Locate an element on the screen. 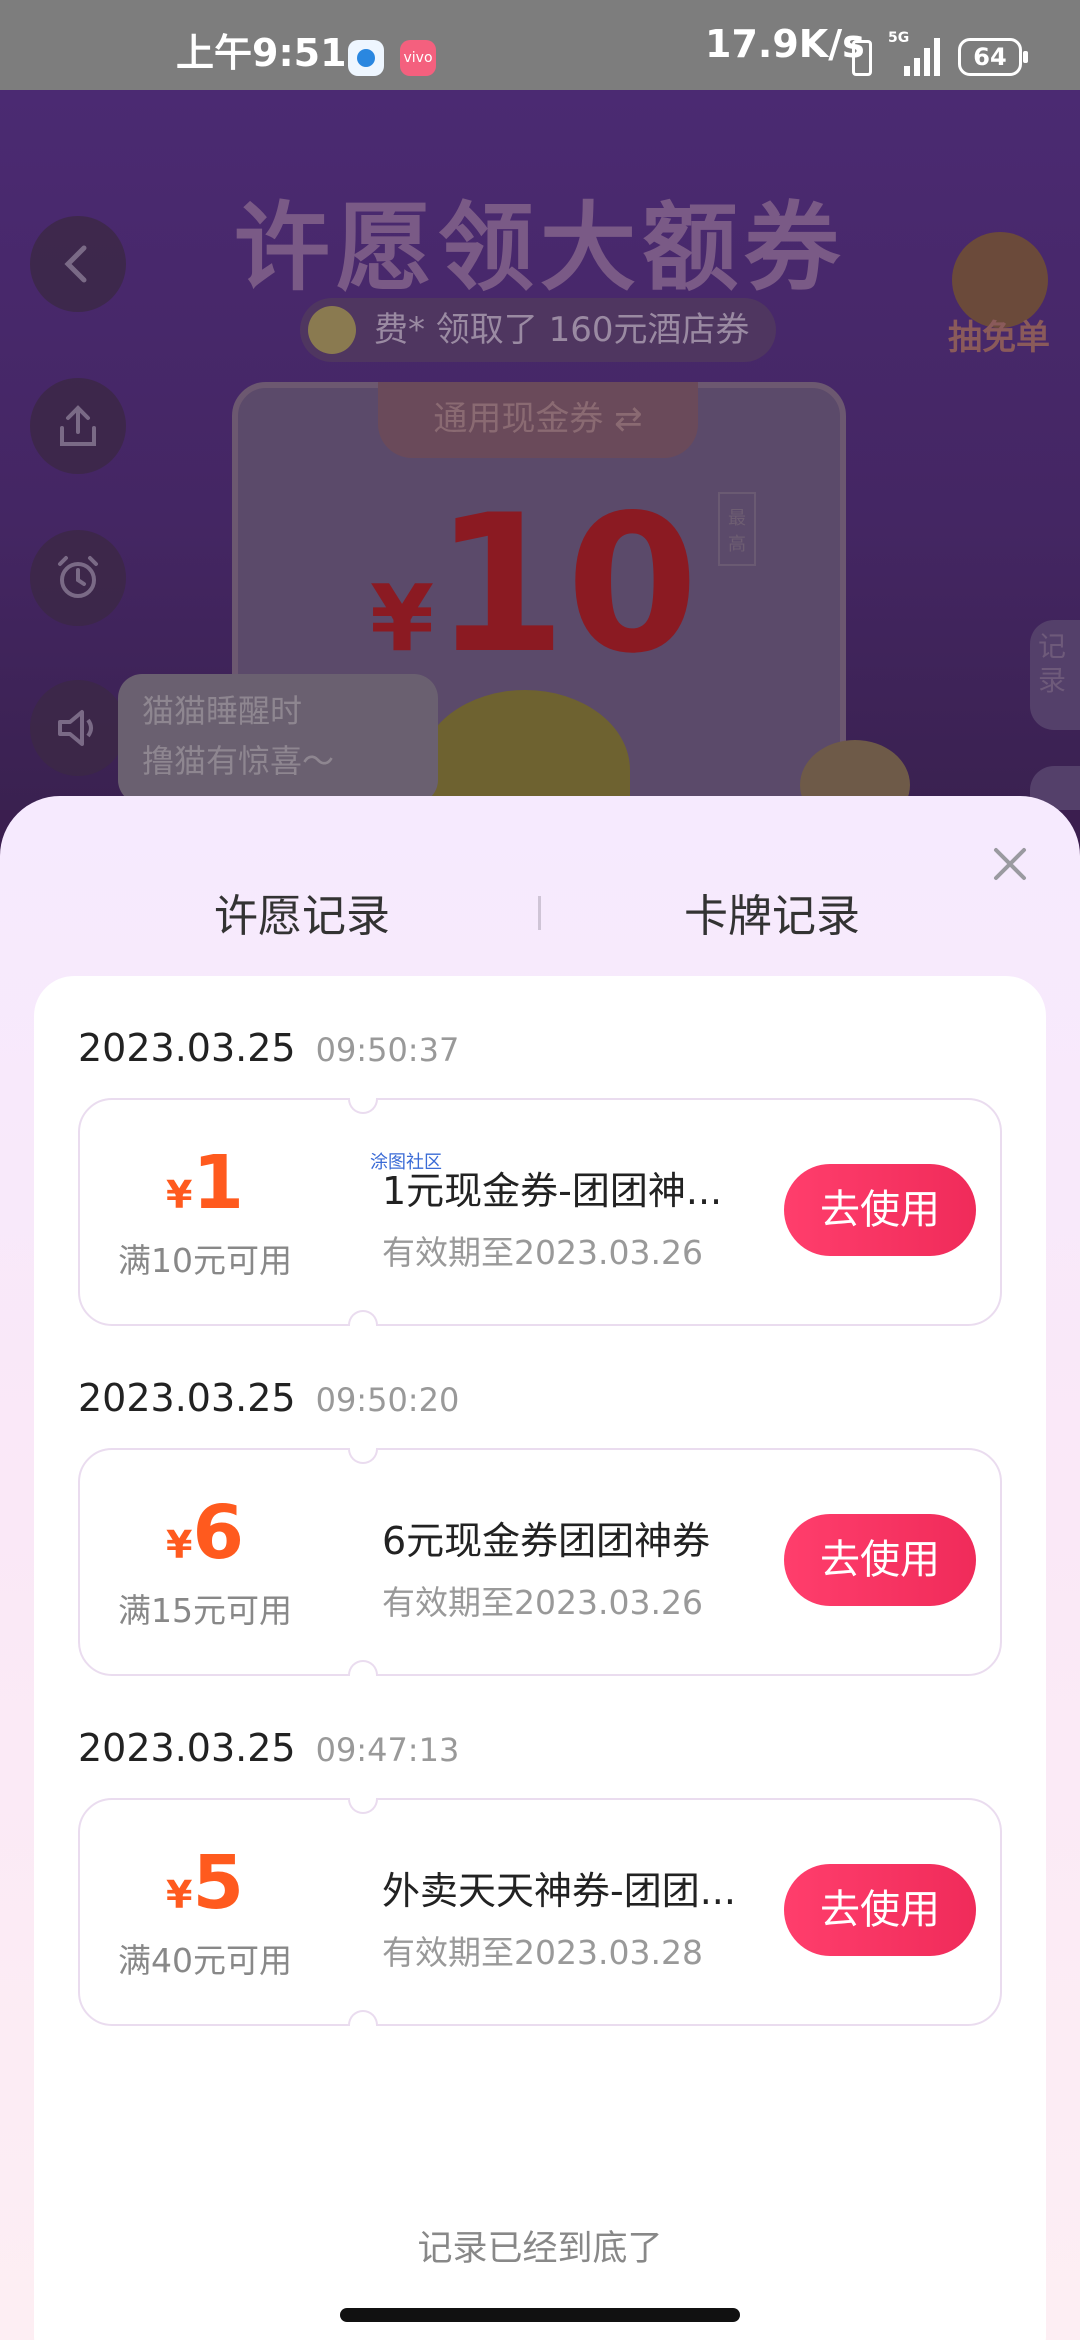 This screenshot has height=2340, width=1080. record-date-row: 2023.03.25 09:47:13 is located at coordinates (268, 1748).